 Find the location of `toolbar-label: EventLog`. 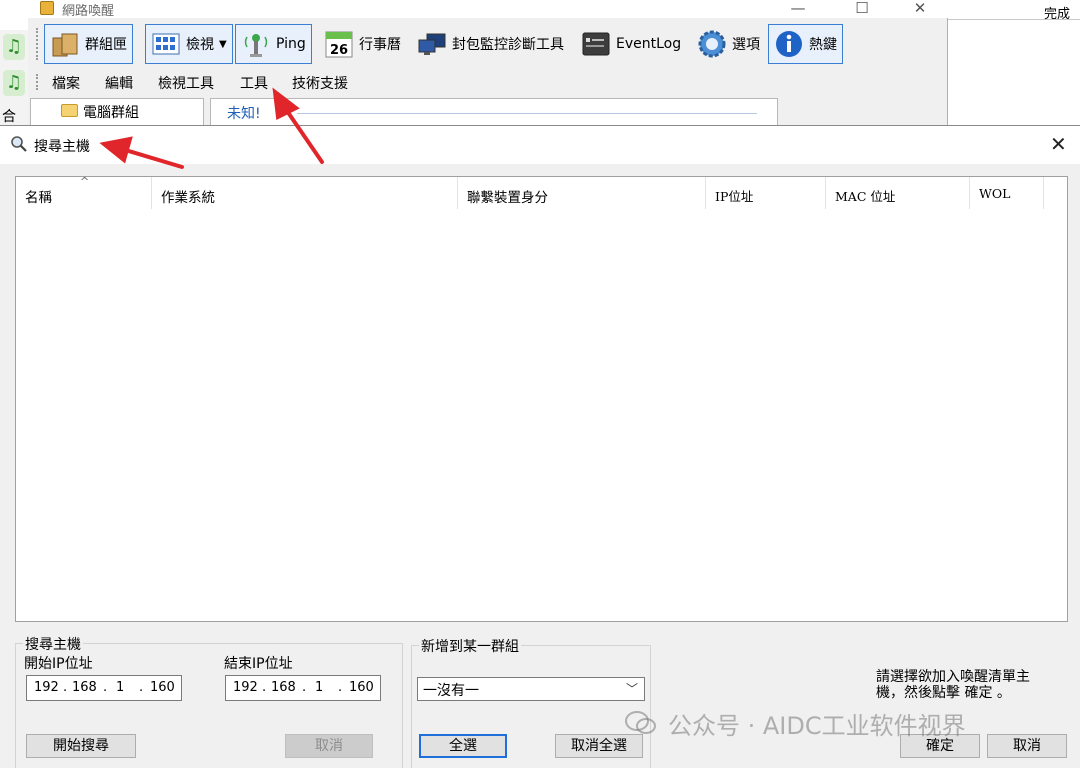

toolbar-label: EventLog is located at coordinates (649, 44).